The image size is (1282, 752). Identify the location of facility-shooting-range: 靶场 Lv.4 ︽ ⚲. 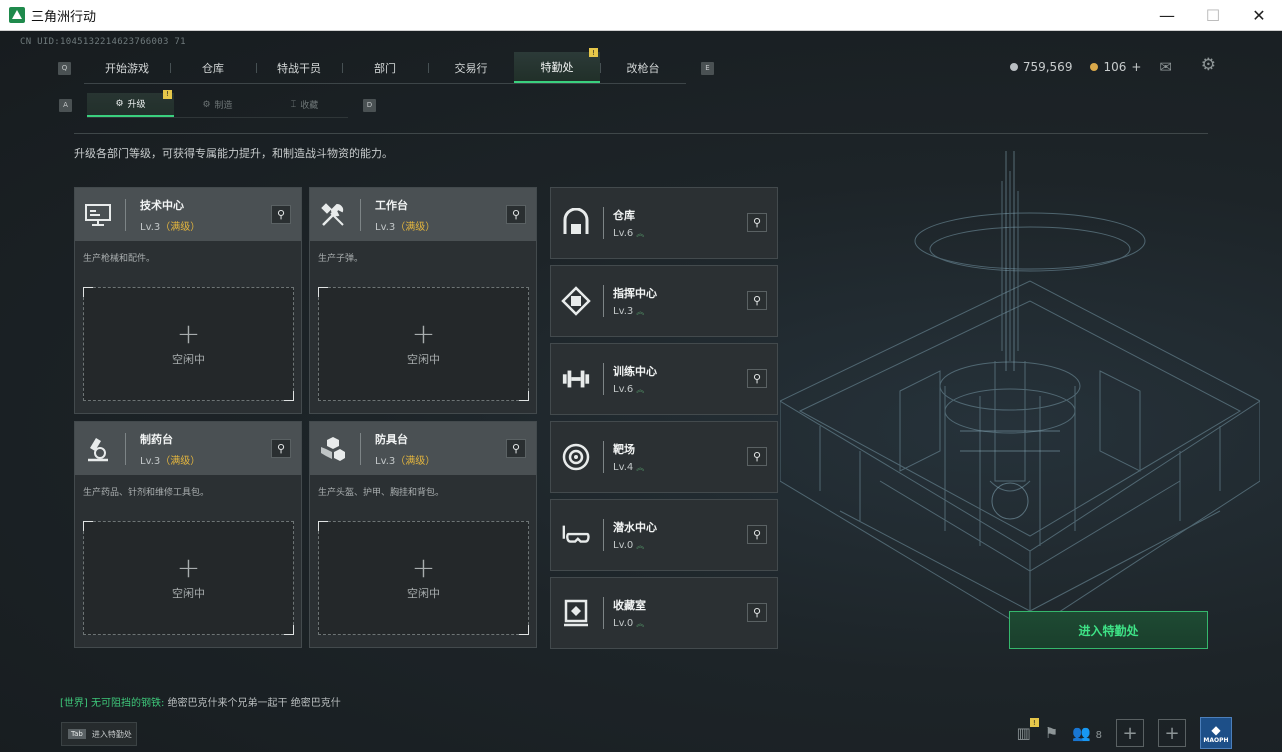
(664, 457).